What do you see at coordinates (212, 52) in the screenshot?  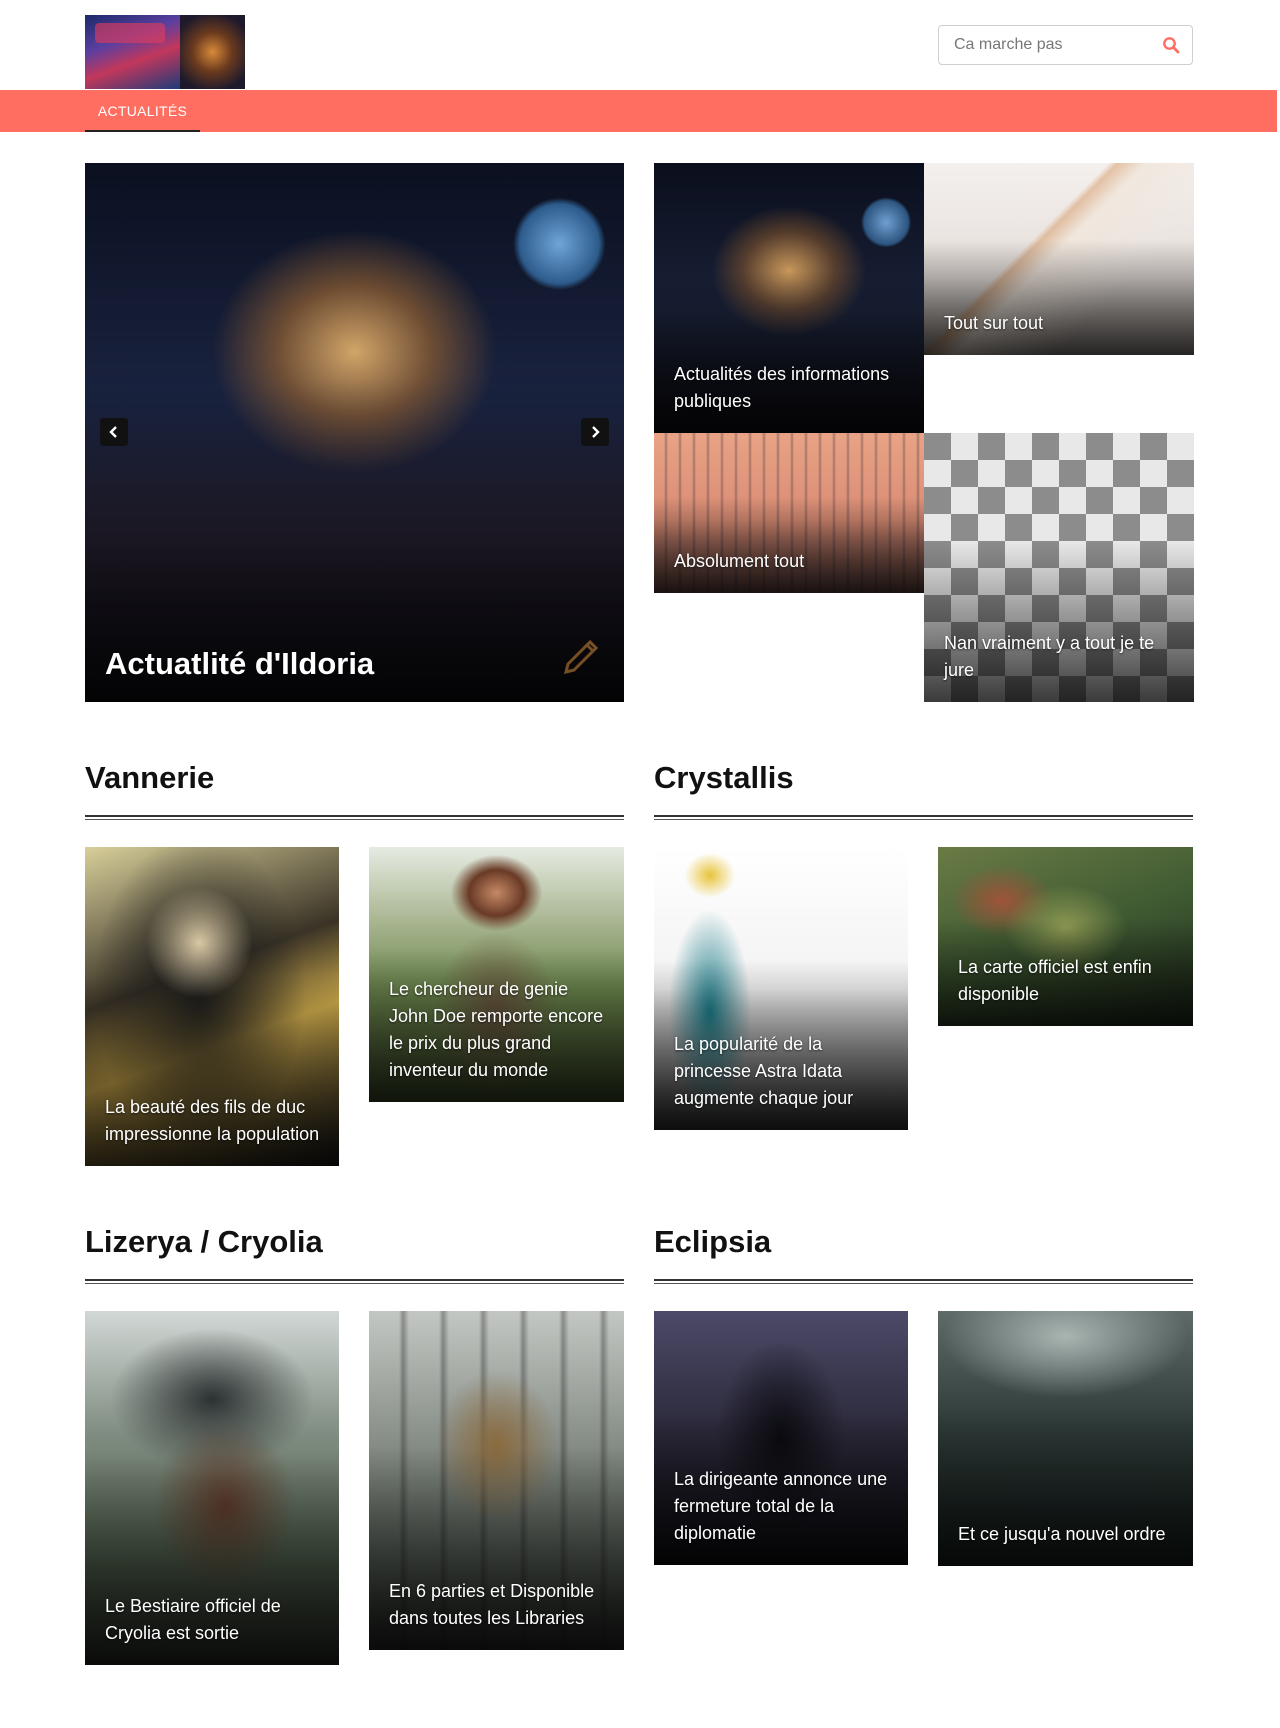 I see `logo-right-image` at bounding box center [212, 52].